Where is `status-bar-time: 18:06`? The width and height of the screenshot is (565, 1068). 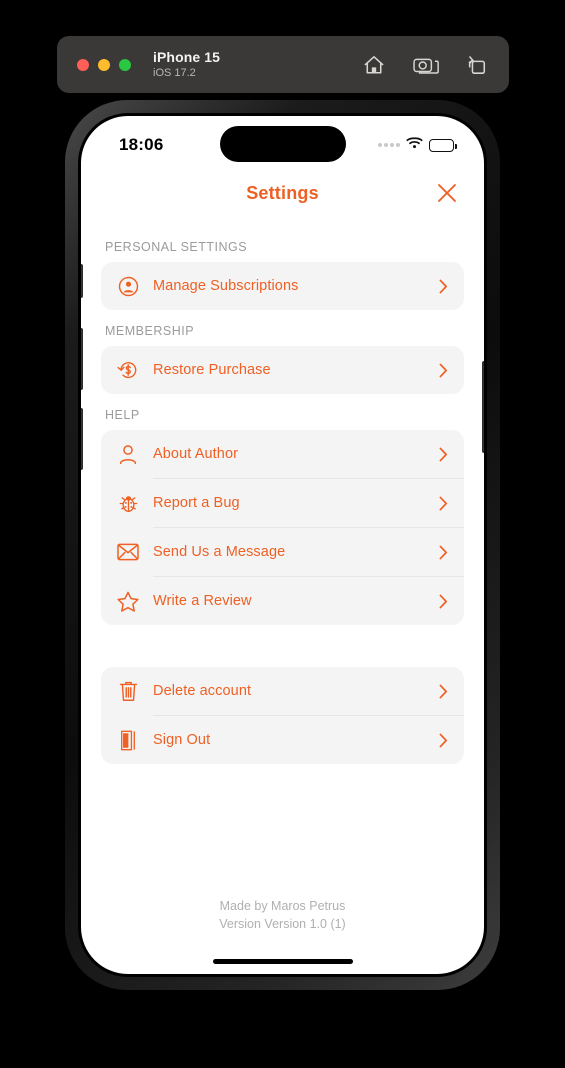 status-bar-time: 18:06 is located at coordinates (141, 144).